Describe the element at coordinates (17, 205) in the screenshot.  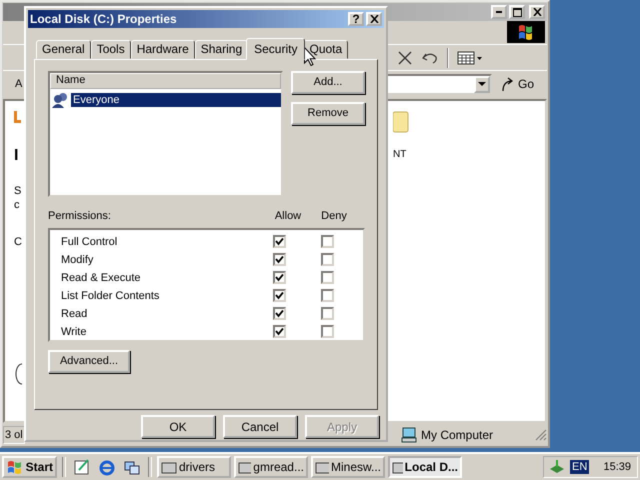
I see `pane-text: c` at that location.